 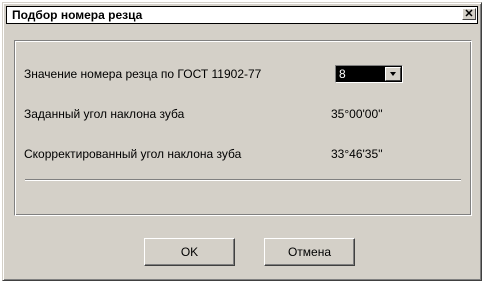 What do you see at coordinates (357, 114) in the screenshot?
I see `given-angle-value: 35°00'00''` at bounding box center [357, 114].